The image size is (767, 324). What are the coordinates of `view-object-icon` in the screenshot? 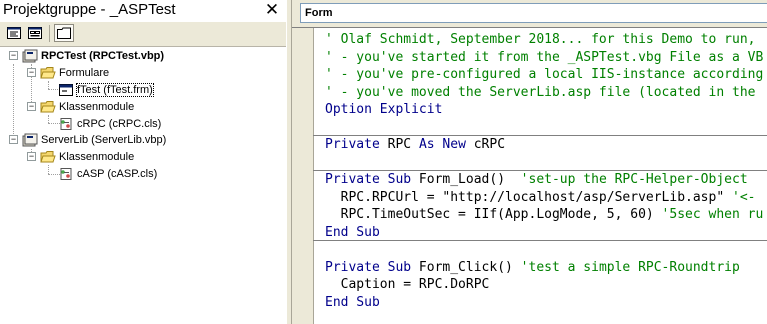 It's located at (35, 33).